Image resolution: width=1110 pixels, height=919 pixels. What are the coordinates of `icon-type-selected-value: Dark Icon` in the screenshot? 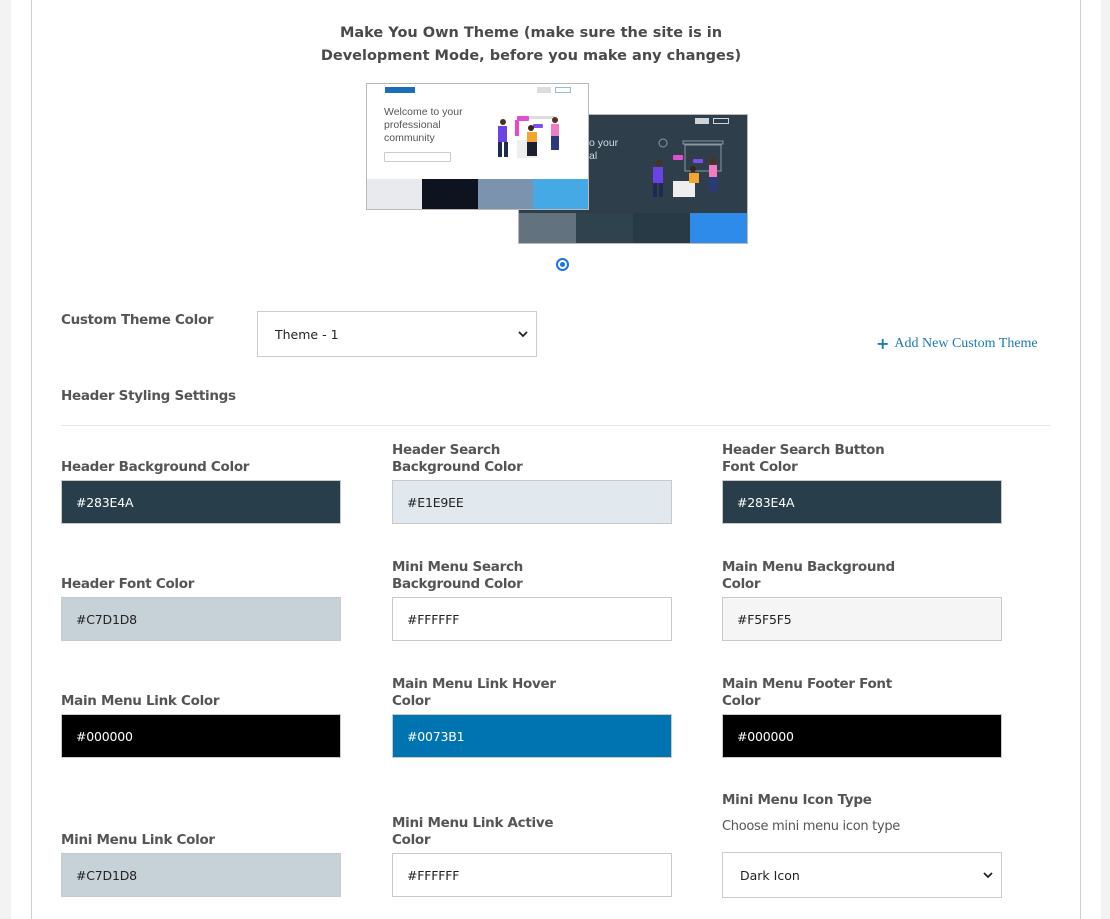 It's located at (770, 875).